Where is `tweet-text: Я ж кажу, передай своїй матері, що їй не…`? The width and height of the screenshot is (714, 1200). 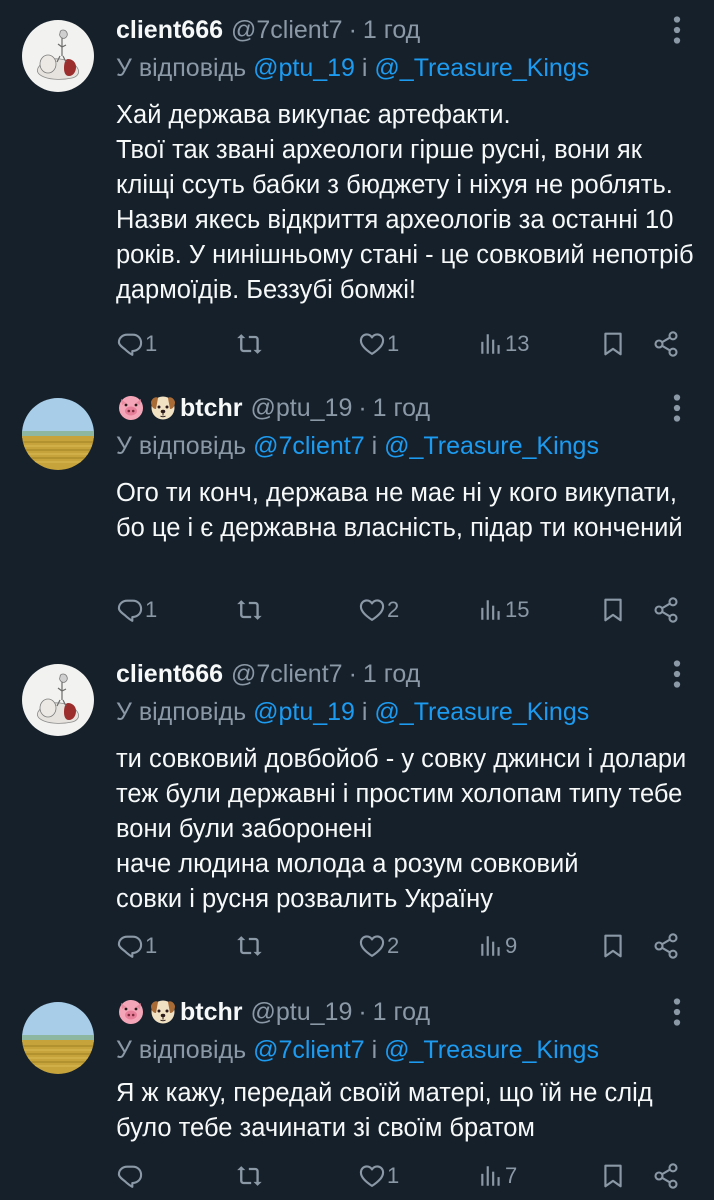 tweet-text: Я ж кажу, передай своїй матері, що їй не… is located at coordinates (384, 1110).